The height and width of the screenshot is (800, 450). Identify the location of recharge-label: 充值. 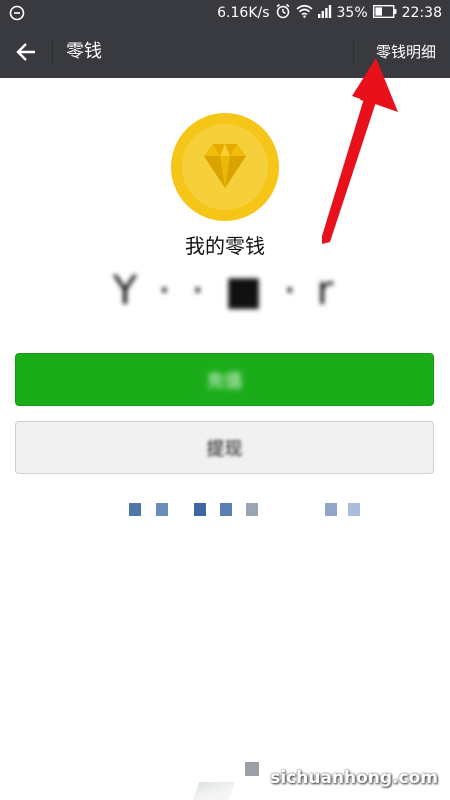
(224, 381).